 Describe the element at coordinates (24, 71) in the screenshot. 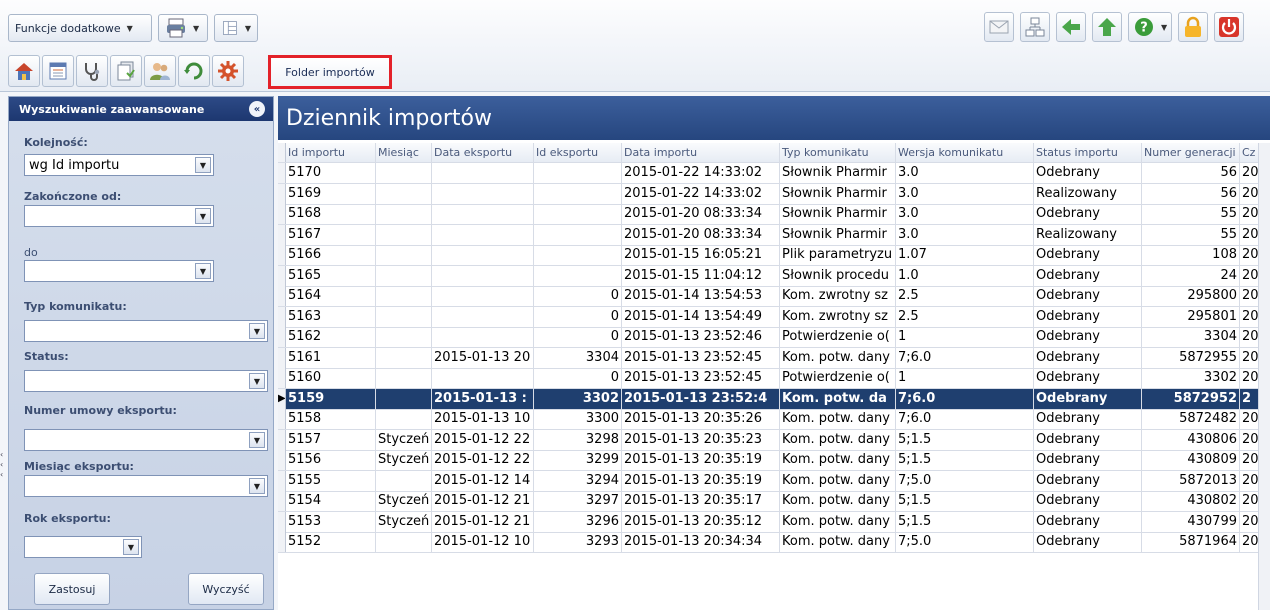

I see `home-button` at that location.